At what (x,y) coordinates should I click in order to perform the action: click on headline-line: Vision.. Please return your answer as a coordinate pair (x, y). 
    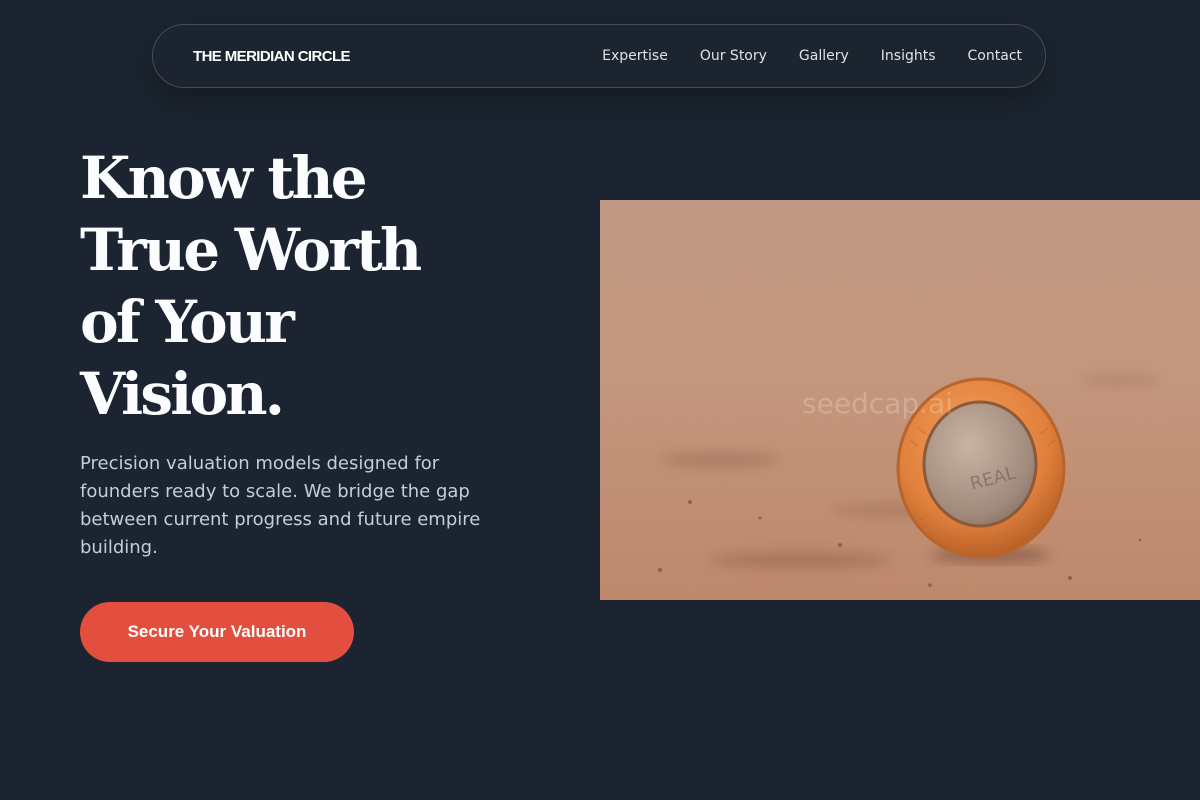
    Looking at the image, I should click on (182, 394).